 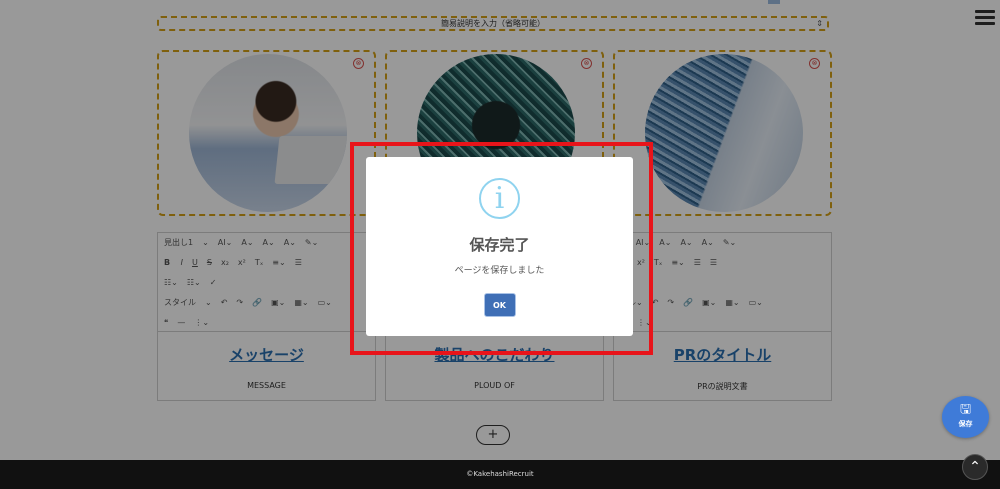 I want to click on scroll-to-top-button: ⌃, so click(x=975, y=467).